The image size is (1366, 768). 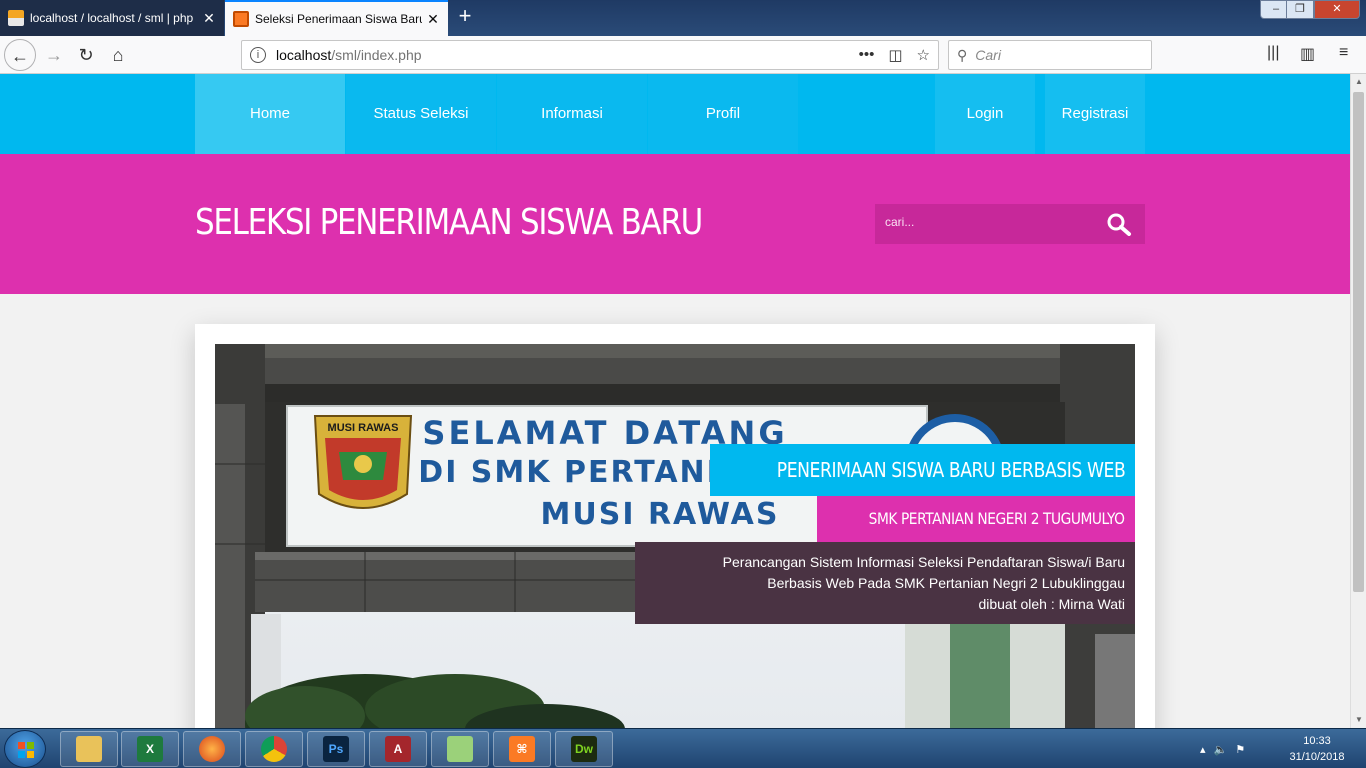 I want to click on site-search, so click(x=1010, y=224).